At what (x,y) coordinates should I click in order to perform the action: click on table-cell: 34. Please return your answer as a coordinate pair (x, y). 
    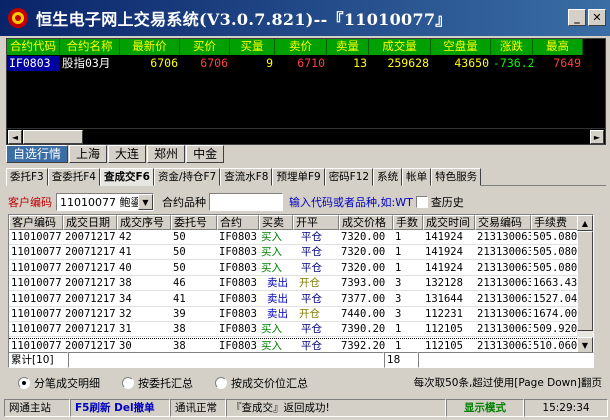
    Looking at the image, I should click on (125, 298).